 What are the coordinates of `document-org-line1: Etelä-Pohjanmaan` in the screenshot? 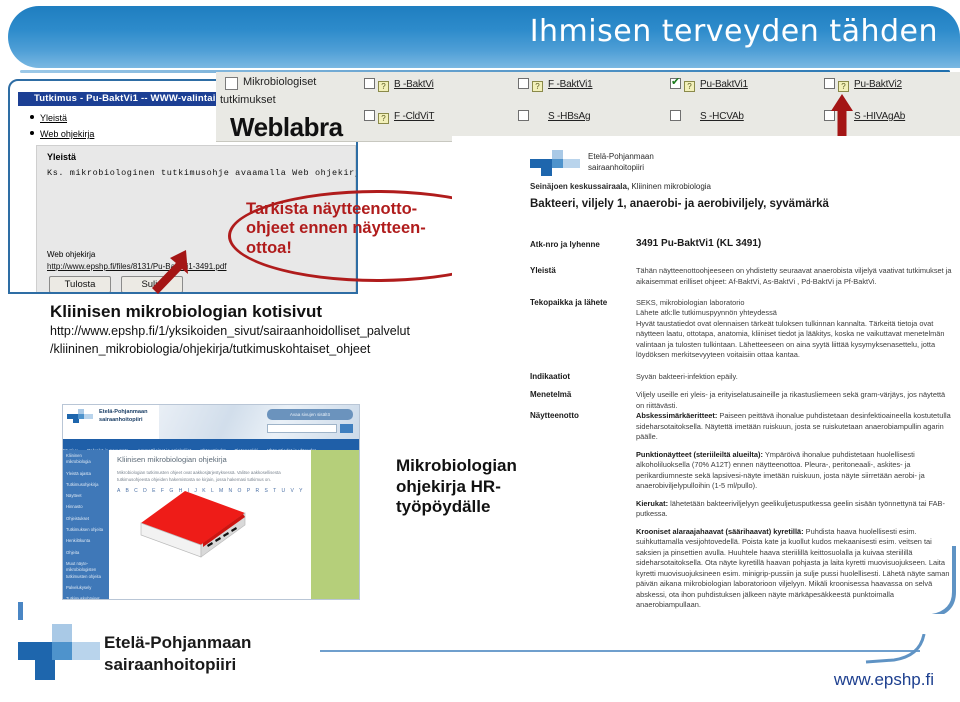 It's located at (621, 156).